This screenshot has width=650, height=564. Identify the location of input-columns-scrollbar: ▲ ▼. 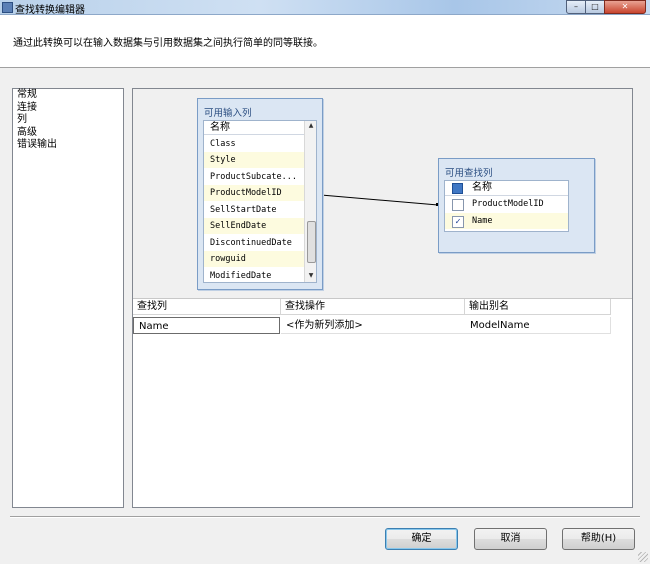
(310, 201).